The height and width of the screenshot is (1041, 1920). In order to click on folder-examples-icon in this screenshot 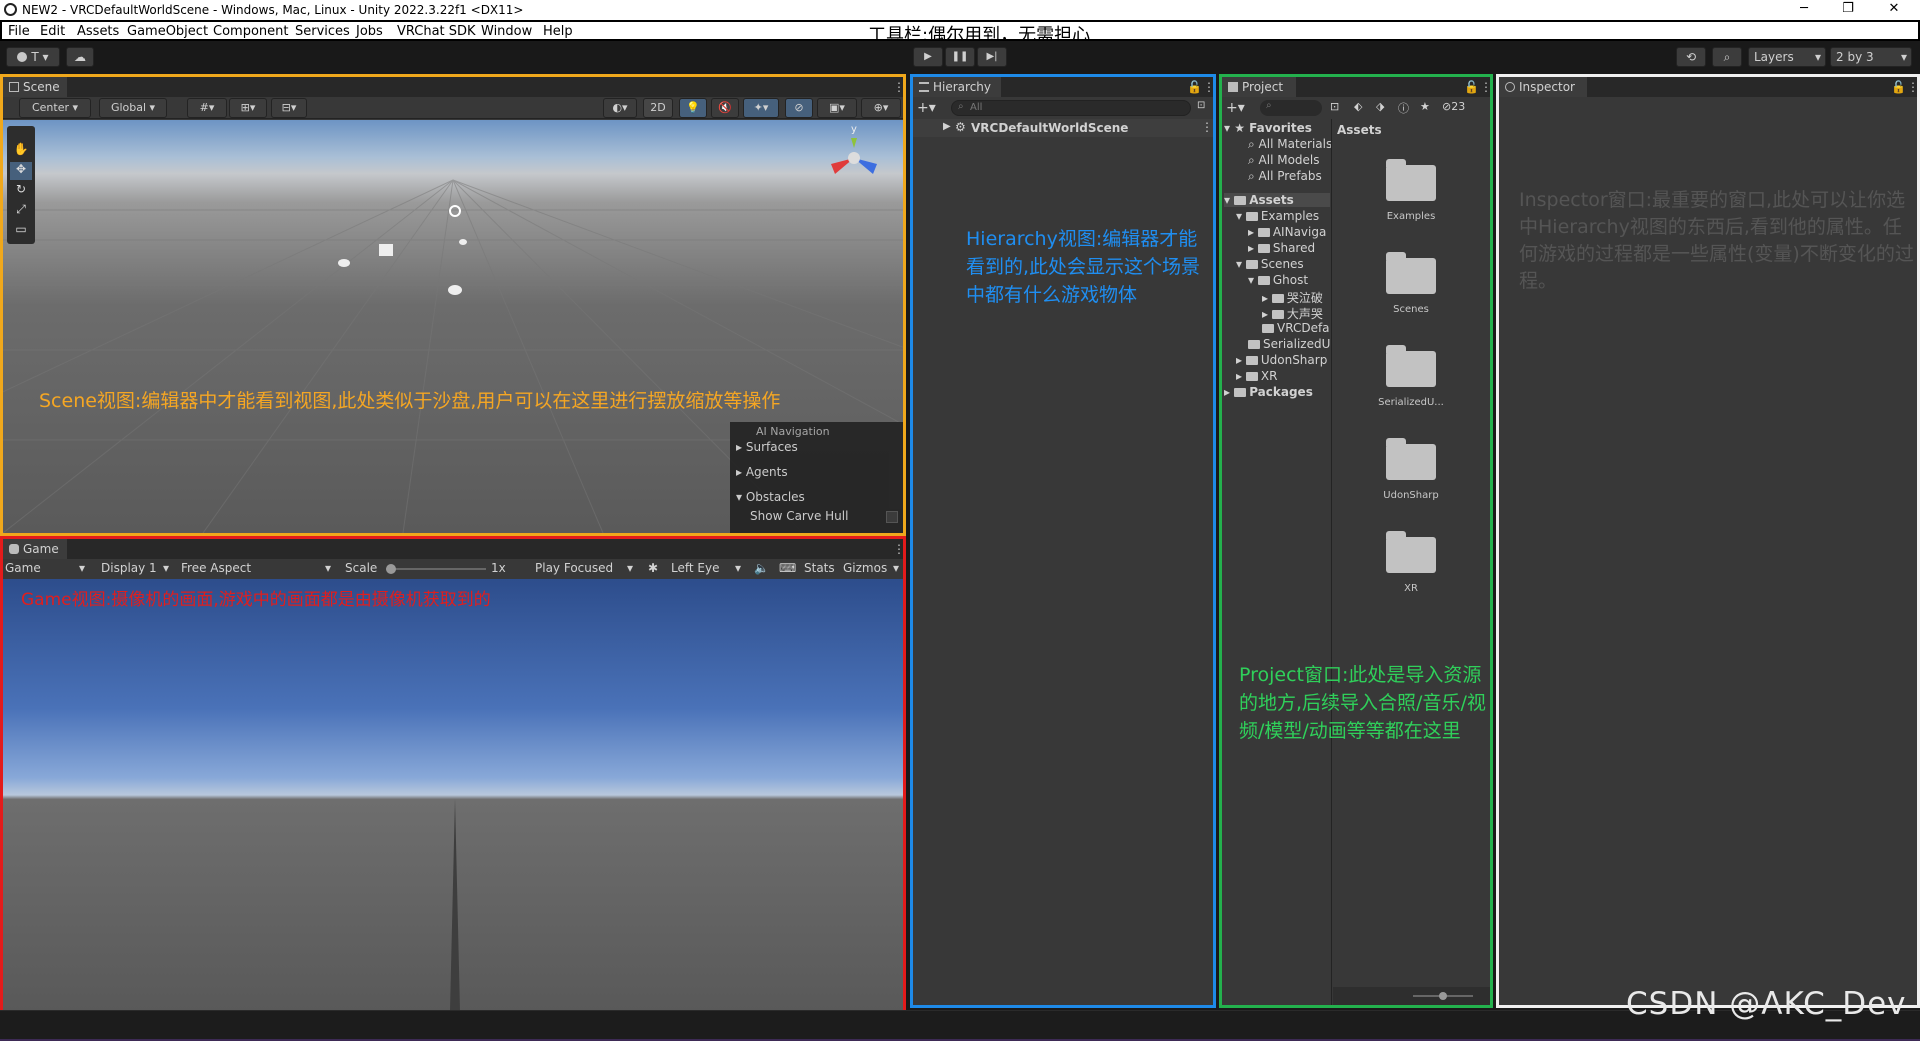, I will do `click(1411, 180)`.